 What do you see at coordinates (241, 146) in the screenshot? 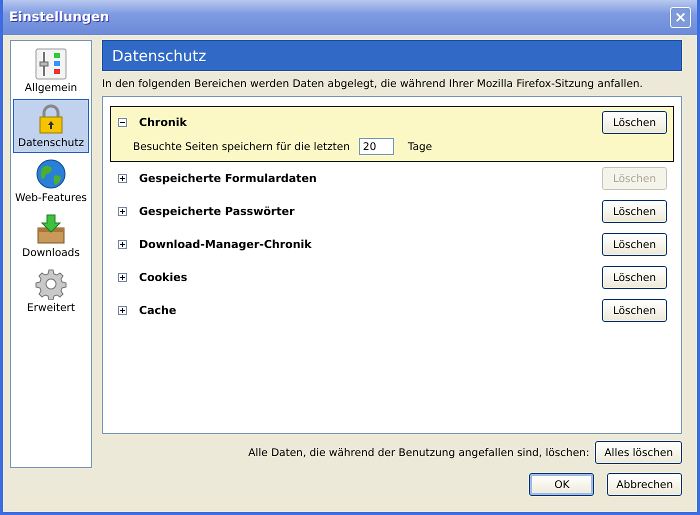
I see `field-label: Besuchte Seiten speichern für die letzten` at bounding box center [241, 146].